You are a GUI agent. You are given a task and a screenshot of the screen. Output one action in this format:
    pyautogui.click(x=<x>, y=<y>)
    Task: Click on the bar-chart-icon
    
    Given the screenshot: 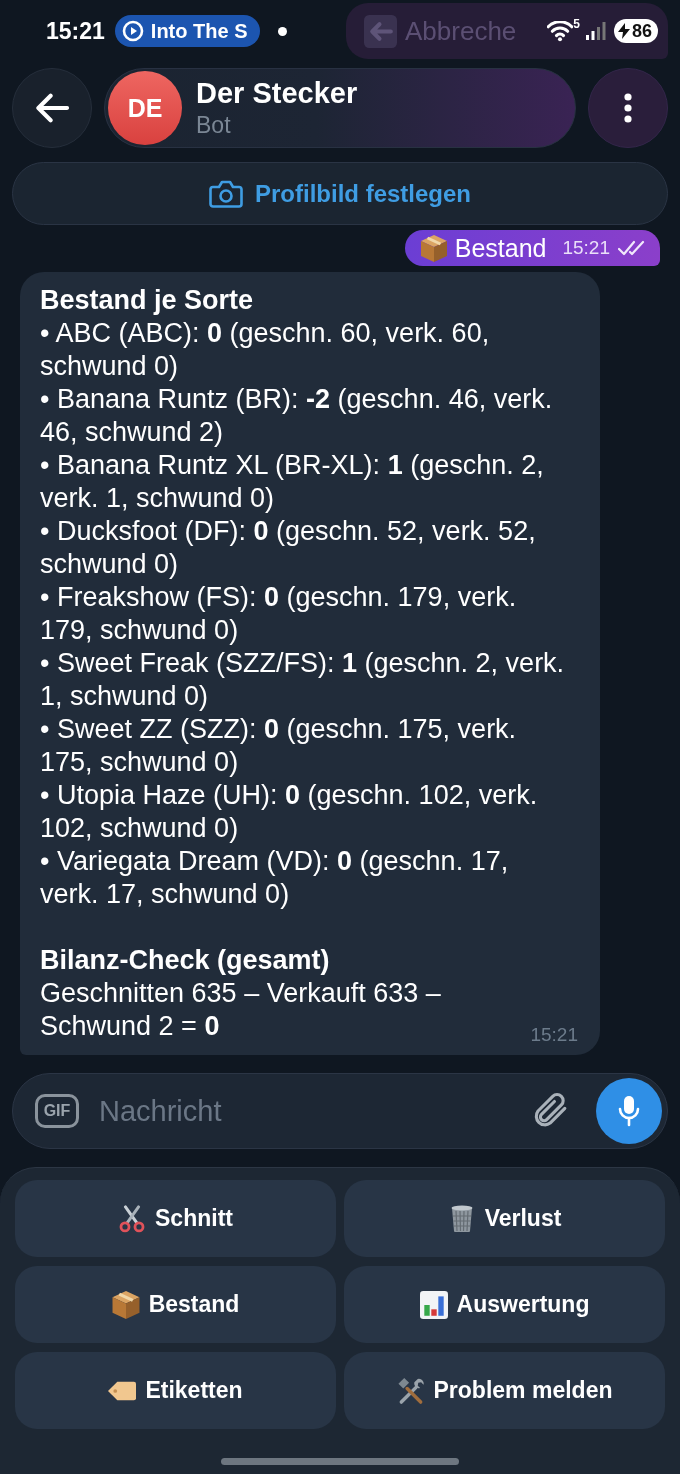 What is the action you would take?
    pyautogui.click(x=433, y=1304)
    